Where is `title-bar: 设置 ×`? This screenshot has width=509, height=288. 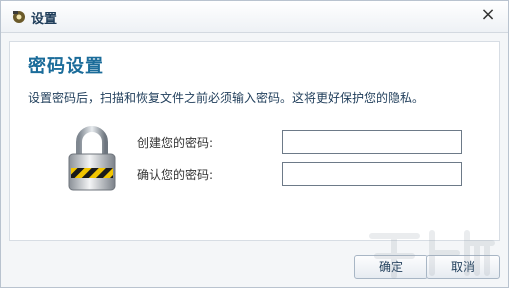 title-bar: 设置 × is located at coordinates (254, 17).